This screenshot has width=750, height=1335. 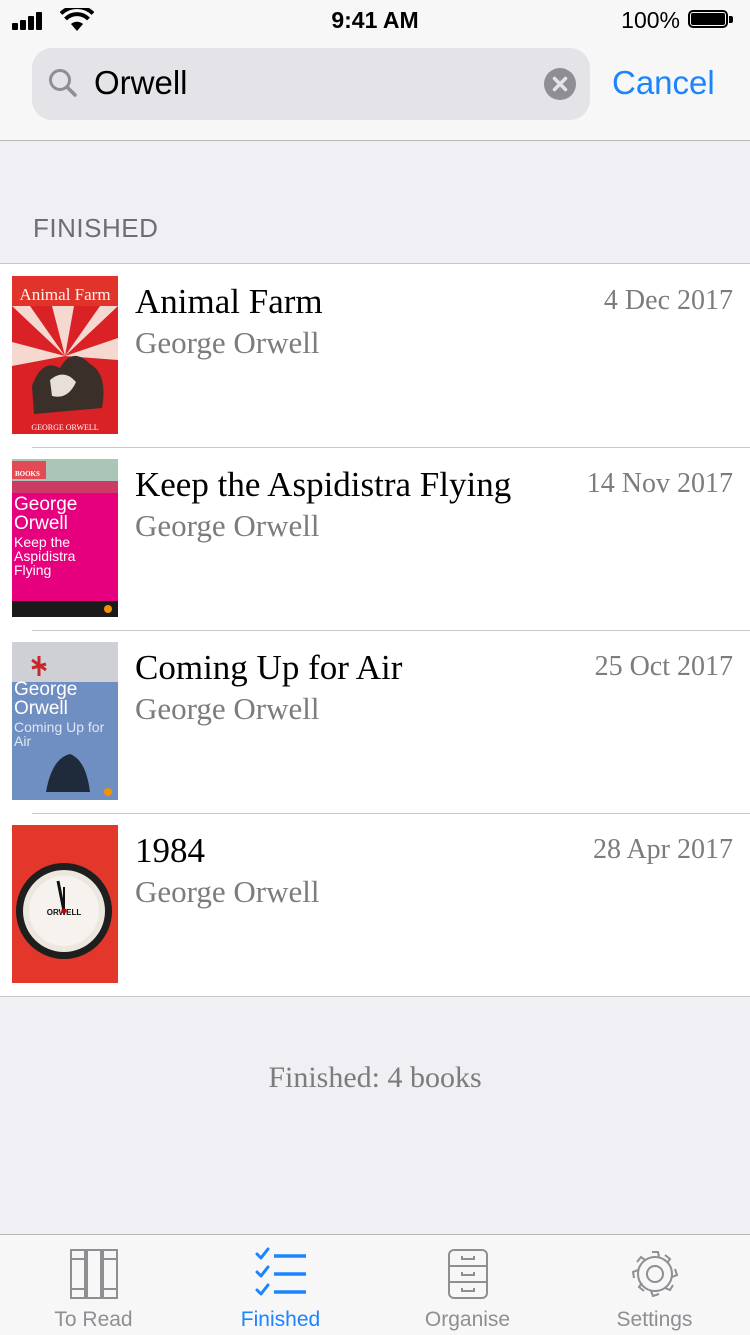 What do you see at coordinates (668, 300) in the screenshot?
I see `book-finished-date: 4 Dec 2017` at bounding box center [668, 300].